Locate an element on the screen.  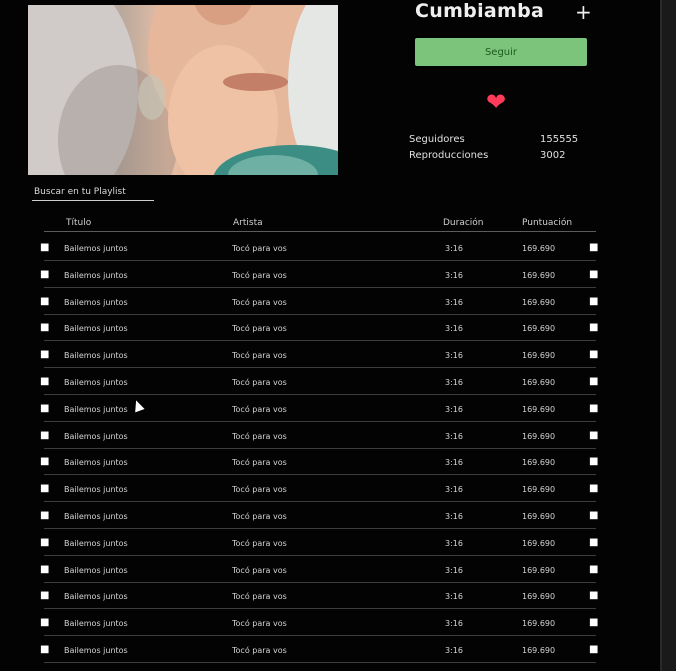
column-header-artist: Artista is located at coordinates (248, 223).